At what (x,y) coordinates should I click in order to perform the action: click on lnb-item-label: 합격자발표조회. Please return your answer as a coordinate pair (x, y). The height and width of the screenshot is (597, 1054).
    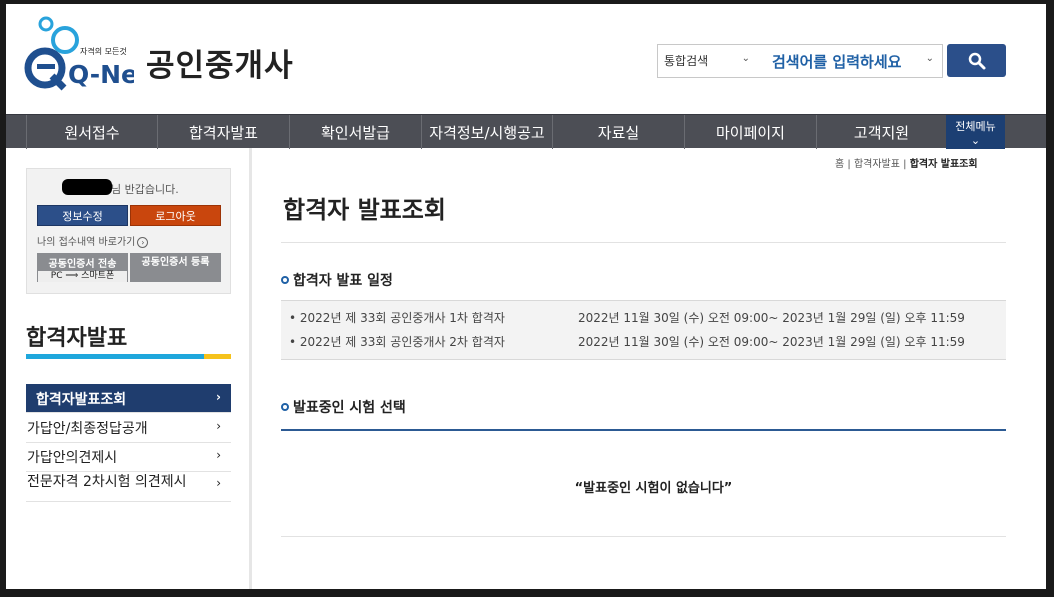
    Looking at the image, I should click on (81, 400).